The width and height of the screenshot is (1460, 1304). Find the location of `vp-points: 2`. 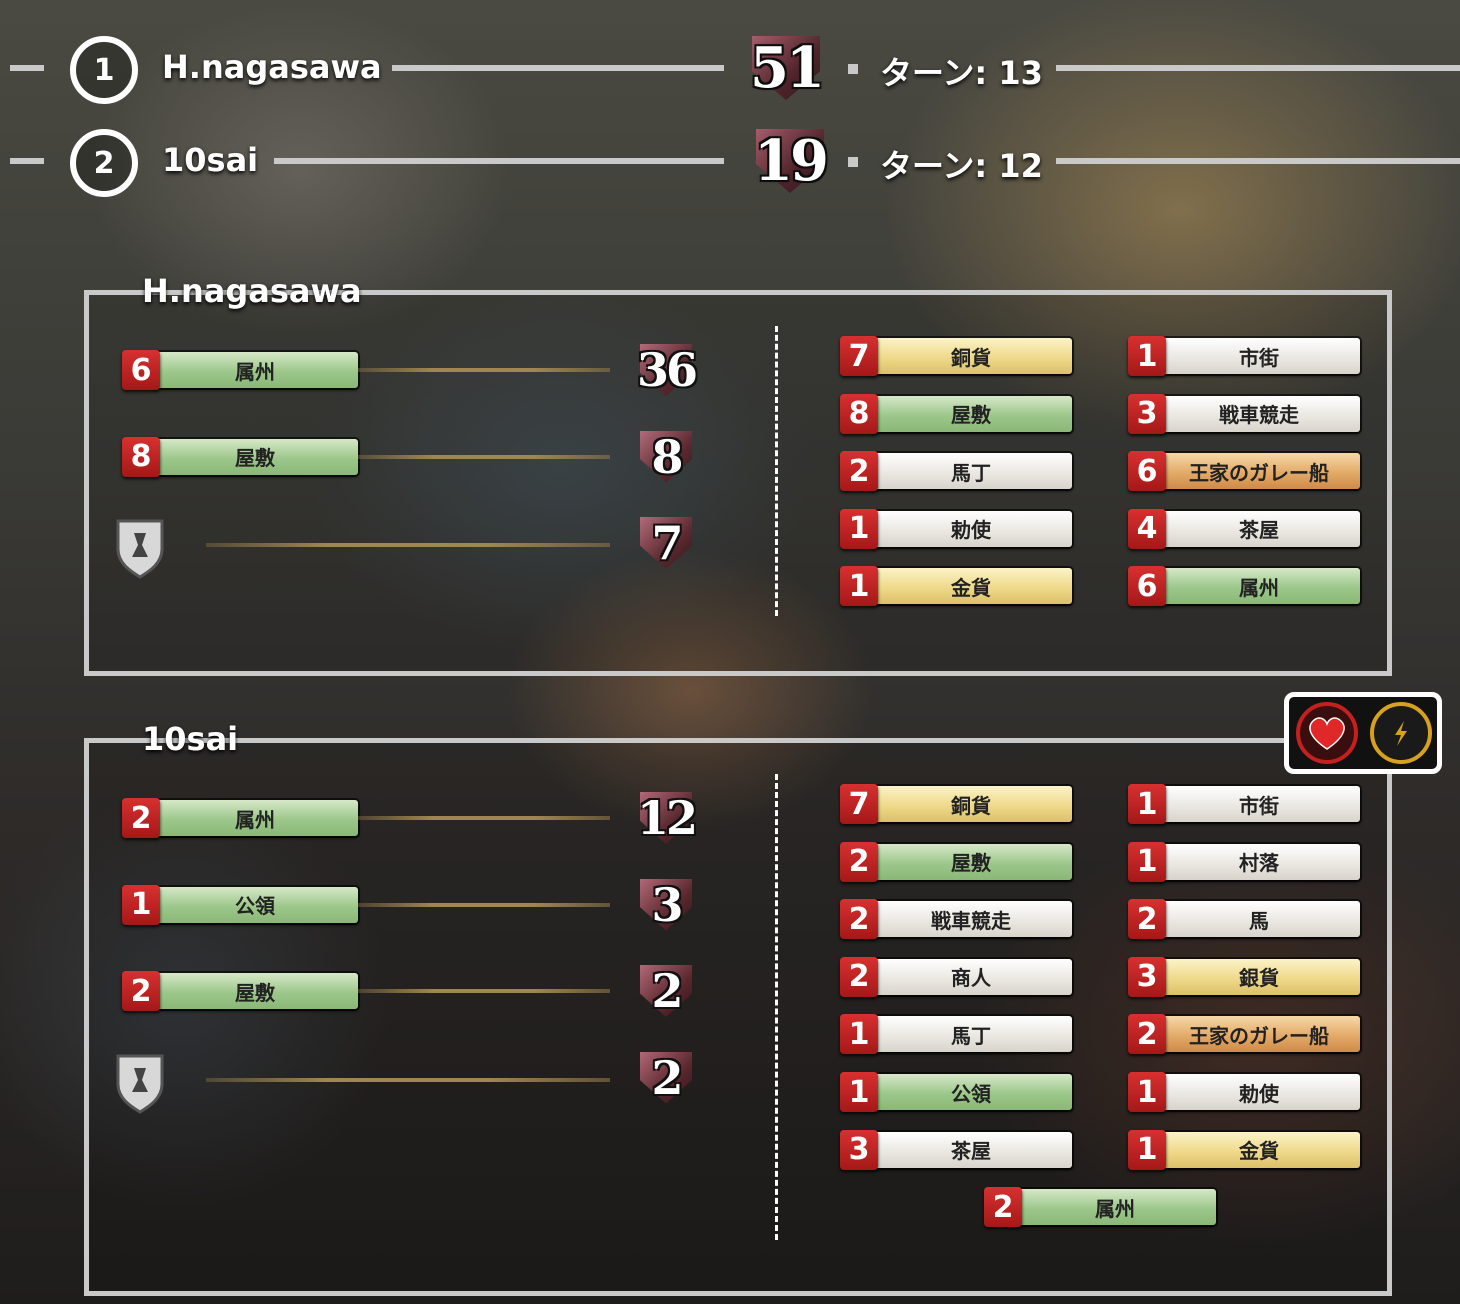

vp-points: 2 is located at coordinates (666, 991).